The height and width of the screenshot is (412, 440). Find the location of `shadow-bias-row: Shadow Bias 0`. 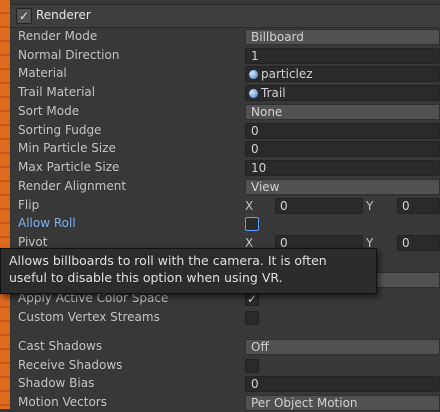

shadow-bias-row: Shadow Bias 0 is located at coordinates (225, 384).